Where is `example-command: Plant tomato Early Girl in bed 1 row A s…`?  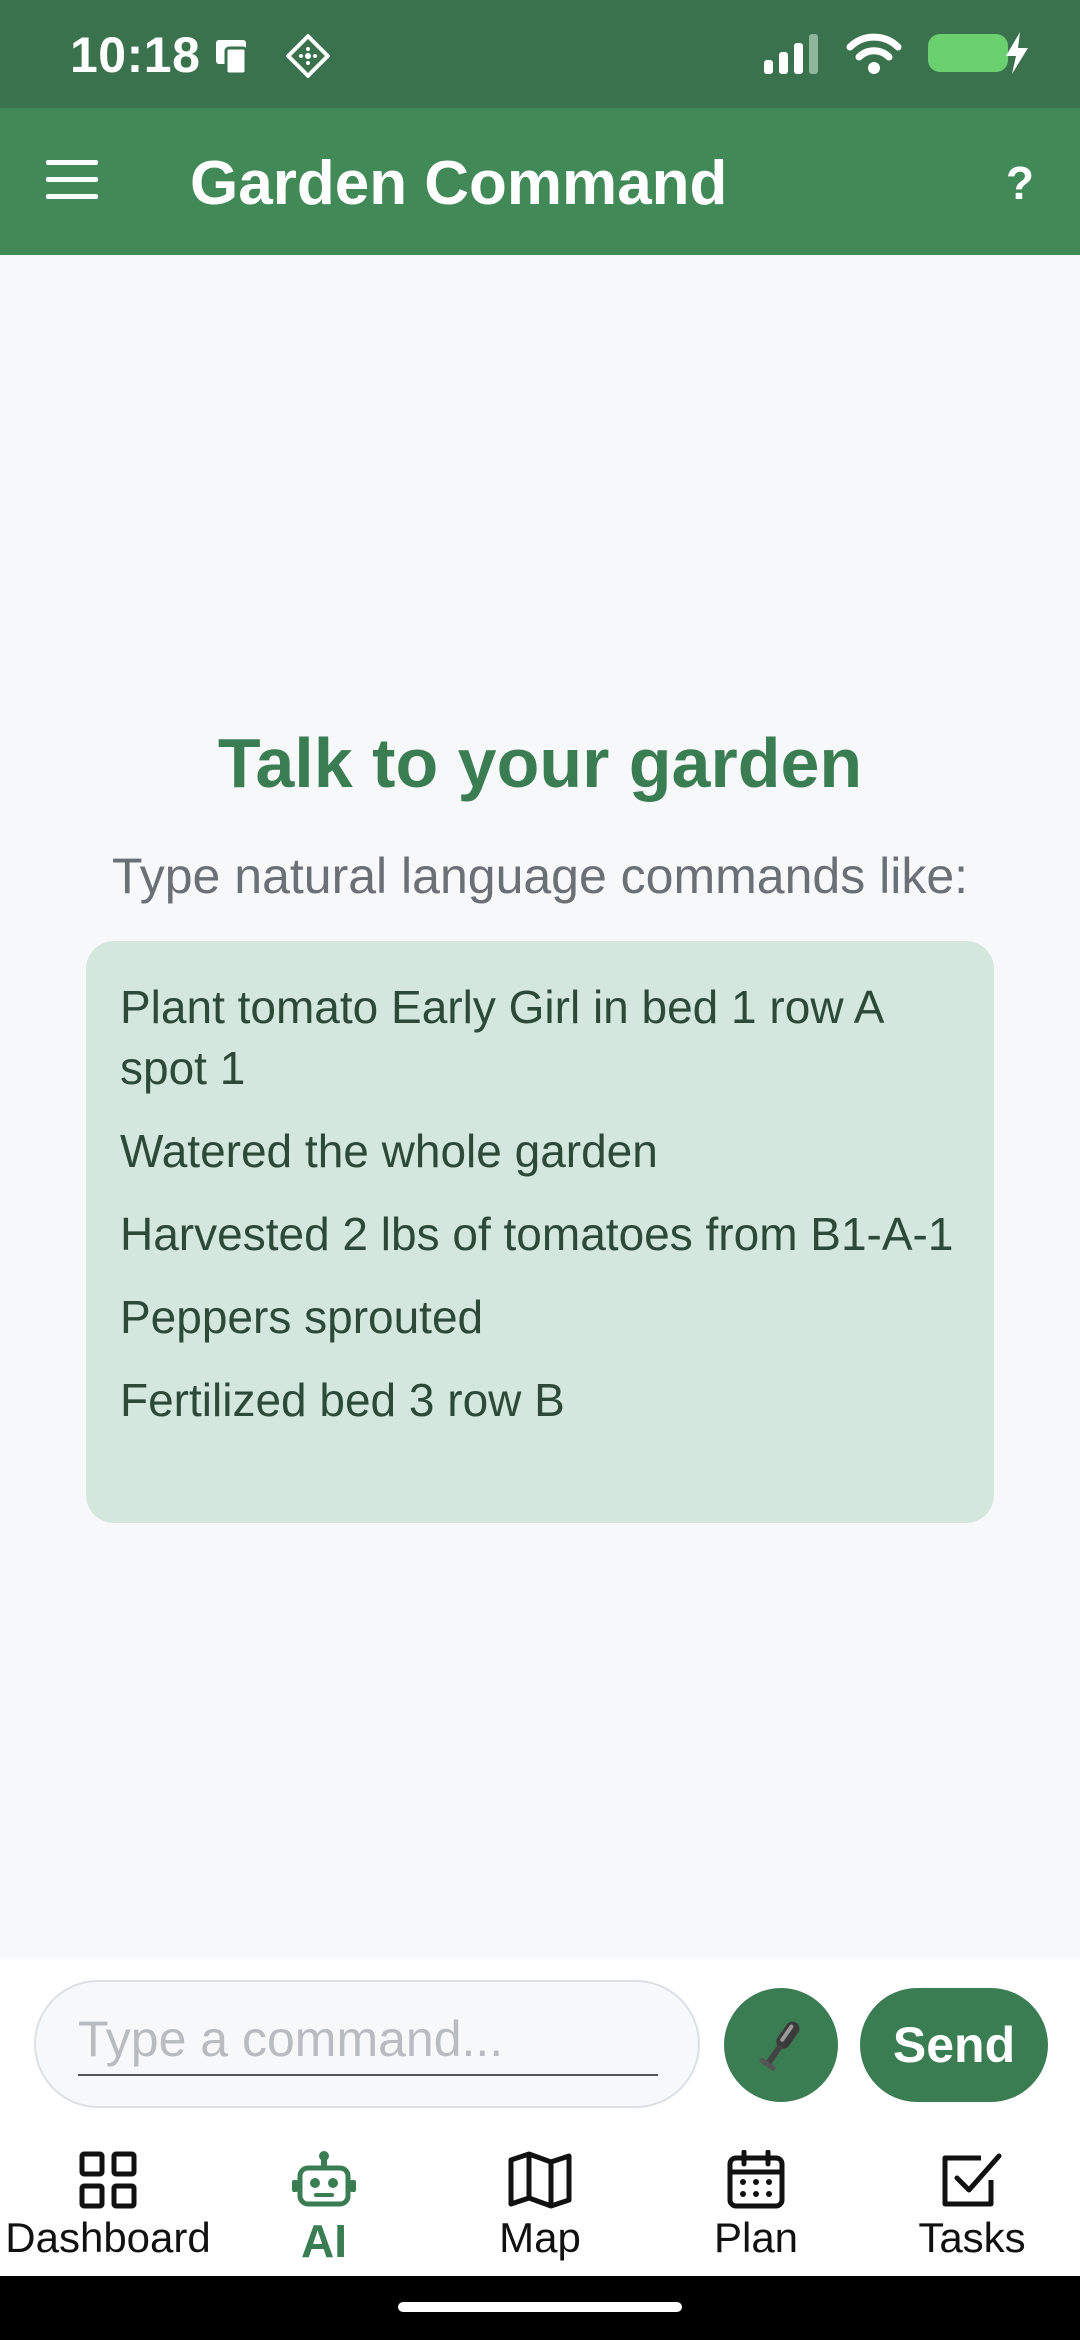
example-command: Plant tomato Early Girl in bed 1 row A s… is located at coordinates (540, 1038).